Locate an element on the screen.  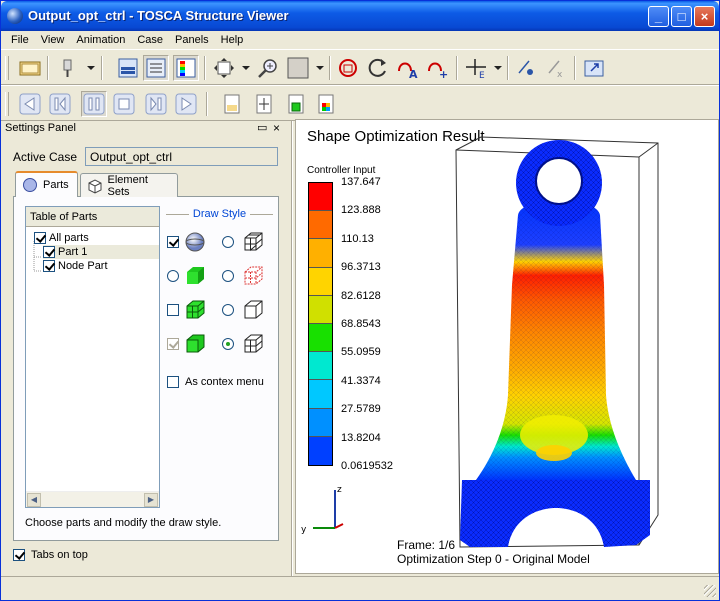
open-icon is located at coordinates (30, 68).